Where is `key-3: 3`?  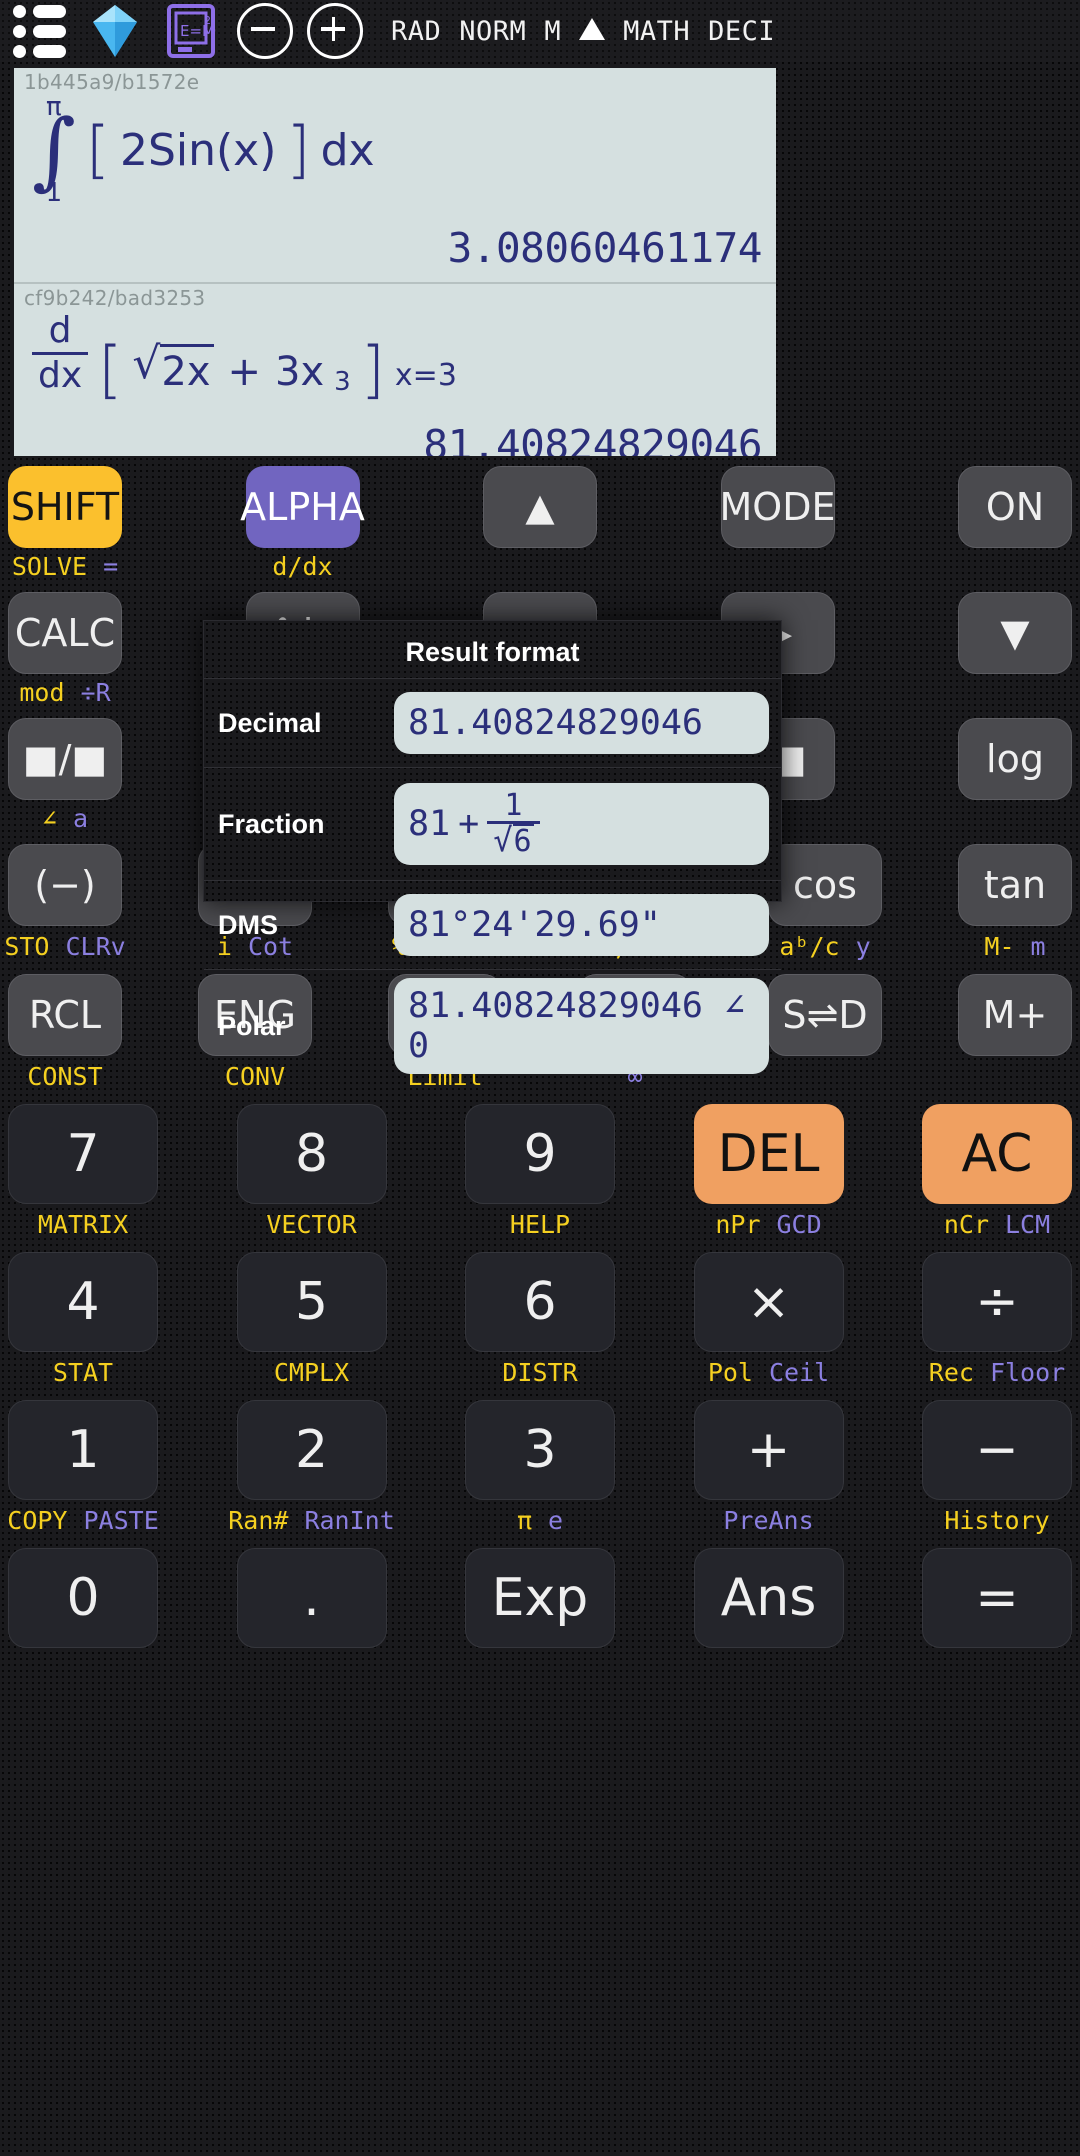
key-3: 3 is located at coordinates (540, 1450).